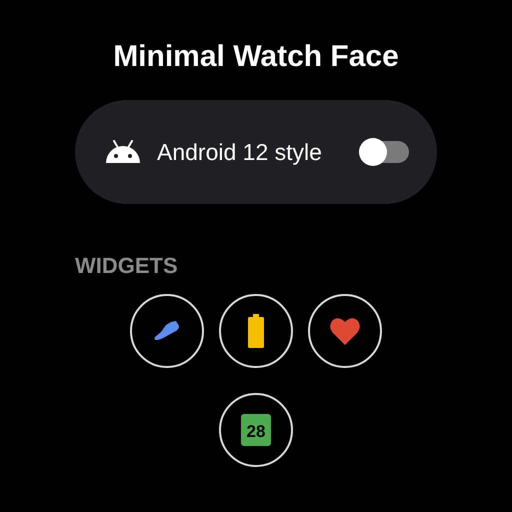 This screenshot has height=512, width=512. I want to click on battery-icon, so click(256, 331).